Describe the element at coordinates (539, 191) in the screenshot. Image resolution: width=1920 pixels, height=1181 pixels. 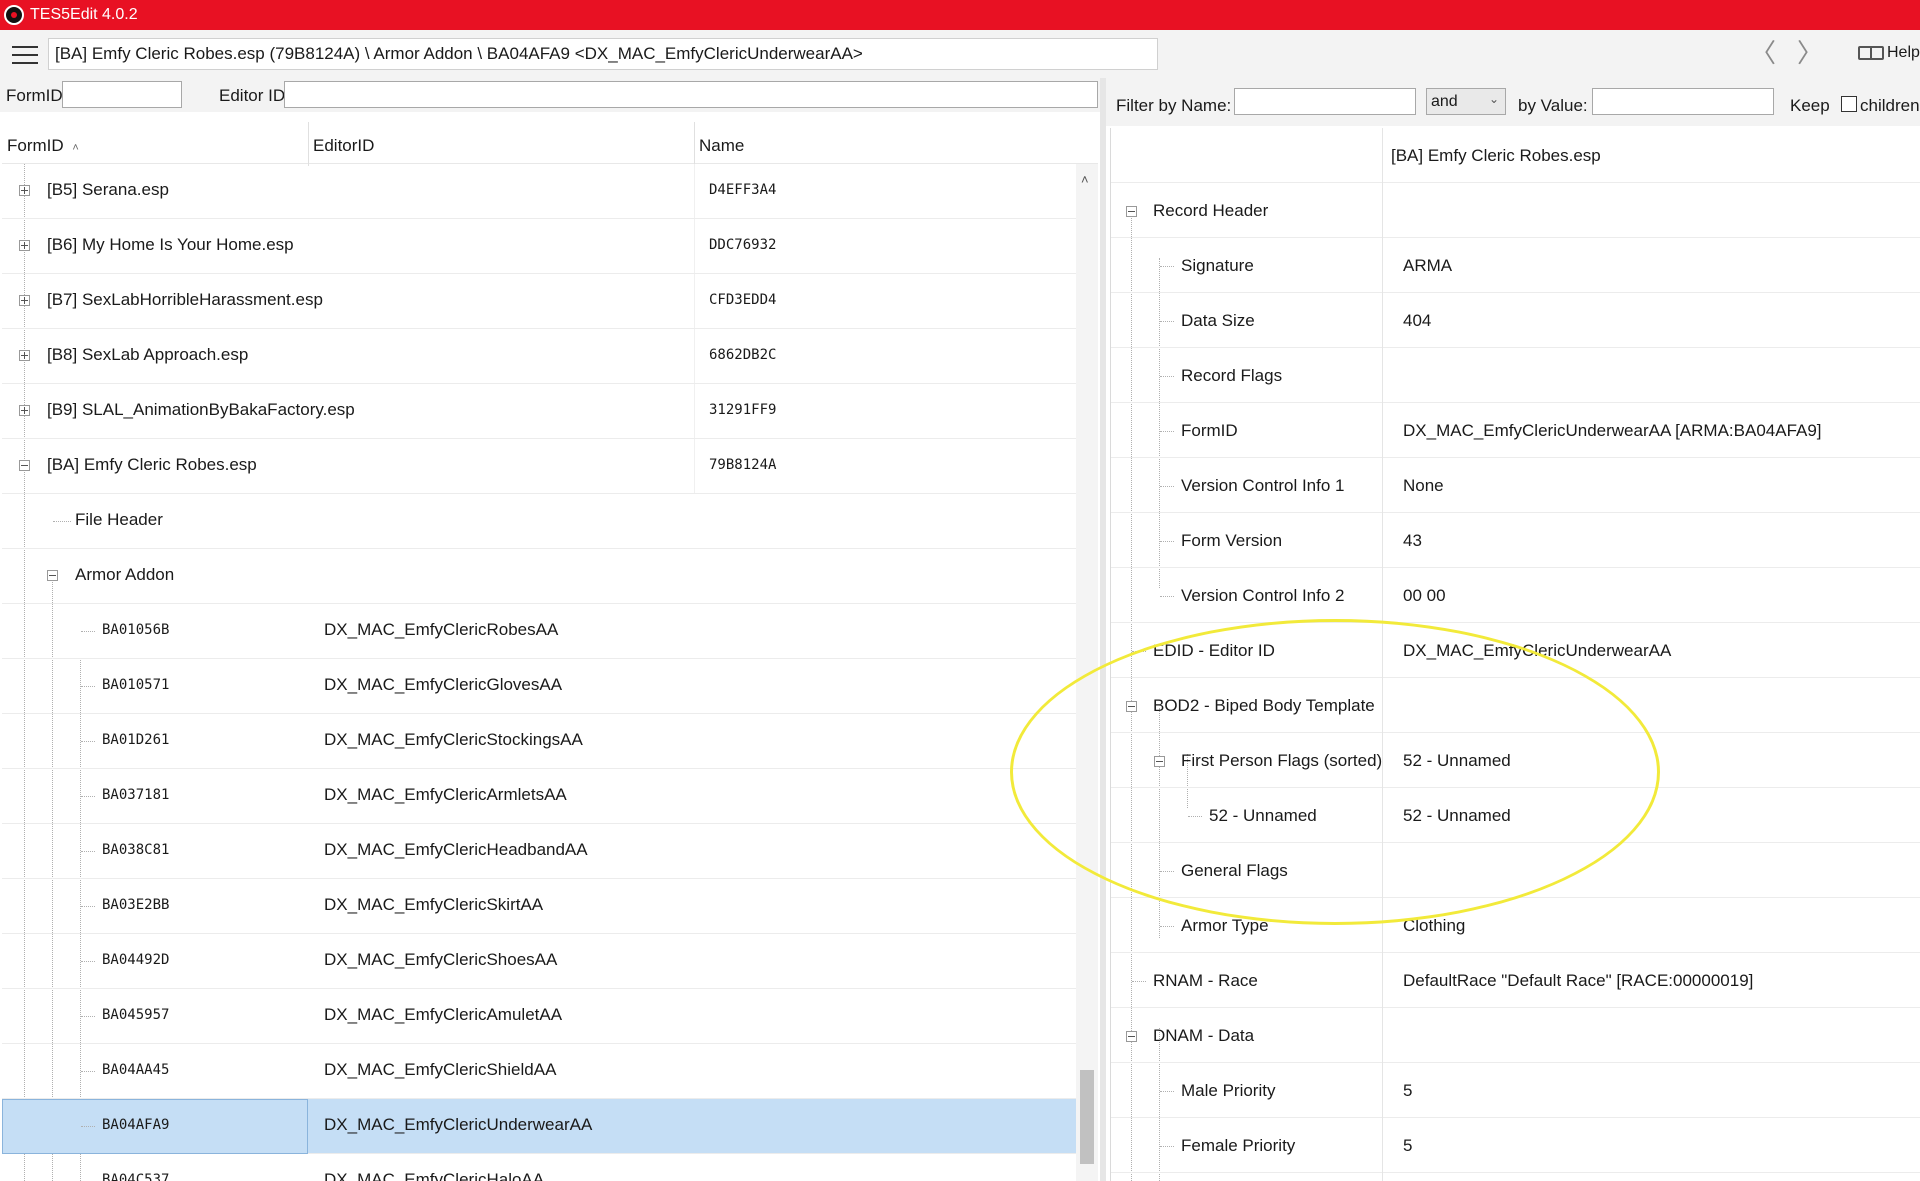
I see `tree-row-plugin: [B5] Serana.esp D4EFF3A4` at that location.